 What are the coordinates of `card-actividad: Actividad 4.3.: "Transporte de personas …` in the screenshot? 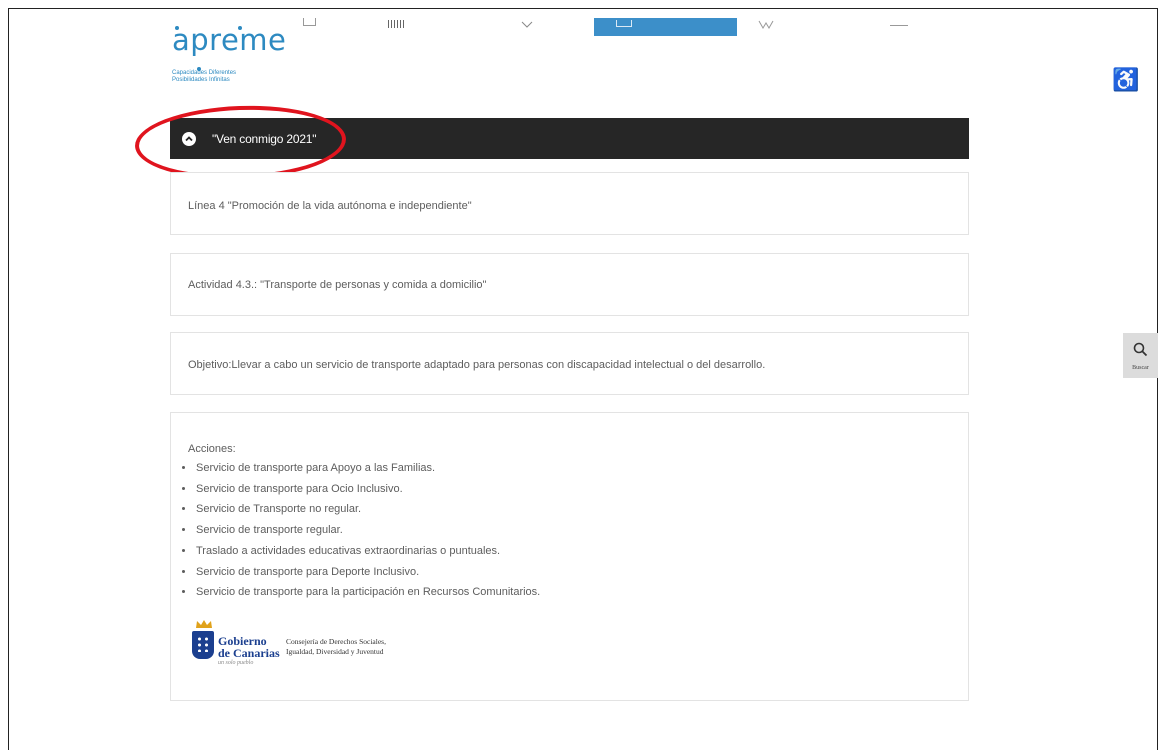 It's located at (569, 284).